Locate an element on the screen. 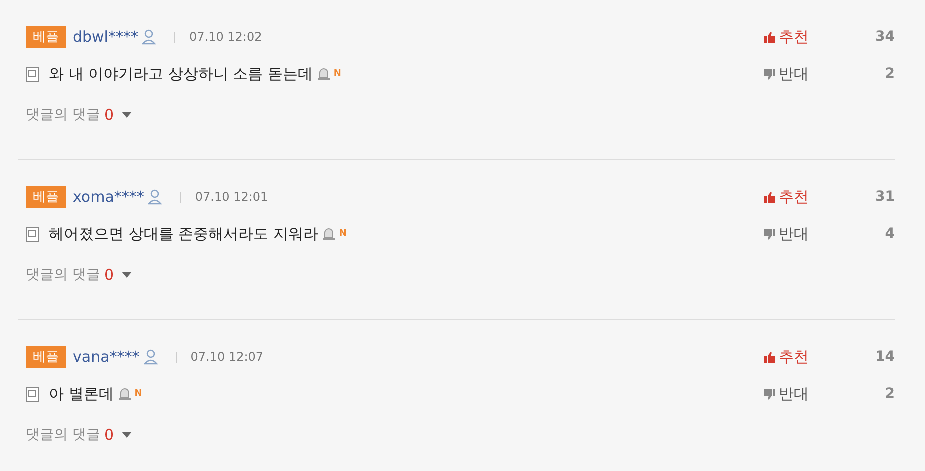 The width and height of the screenshot is (925, 471). comment-time: 07.10 12:07 is located at coordinates (227, 357).